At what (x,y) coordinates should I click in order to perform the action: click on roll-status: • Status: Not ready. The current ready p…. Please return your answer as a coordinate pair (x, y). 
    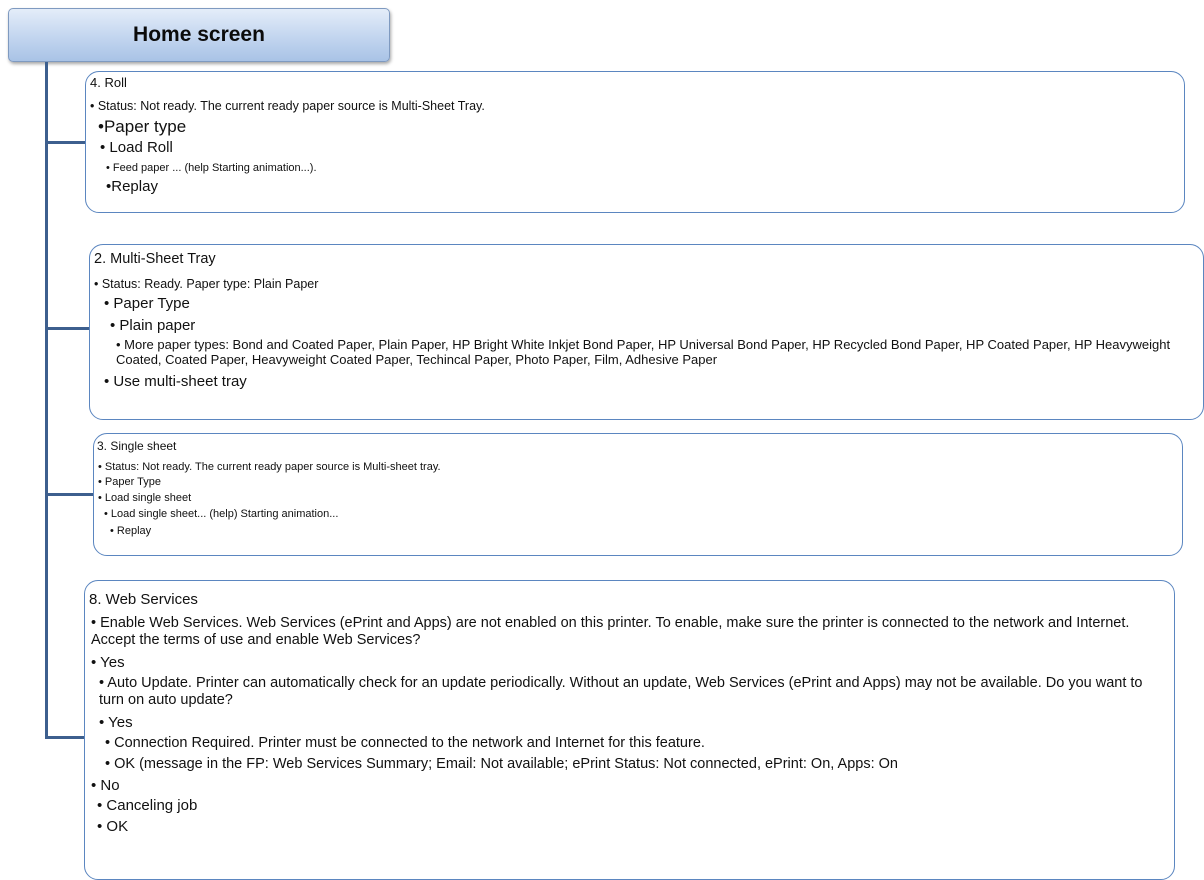
    Looking at the image, I should click on (287, 106).